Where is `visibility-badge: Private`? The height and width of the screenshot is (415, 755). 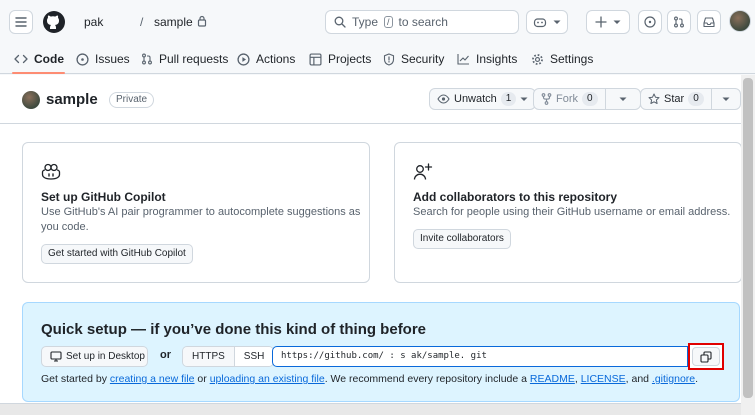 visibility-badge: Private is located at coordinates (132, 100).